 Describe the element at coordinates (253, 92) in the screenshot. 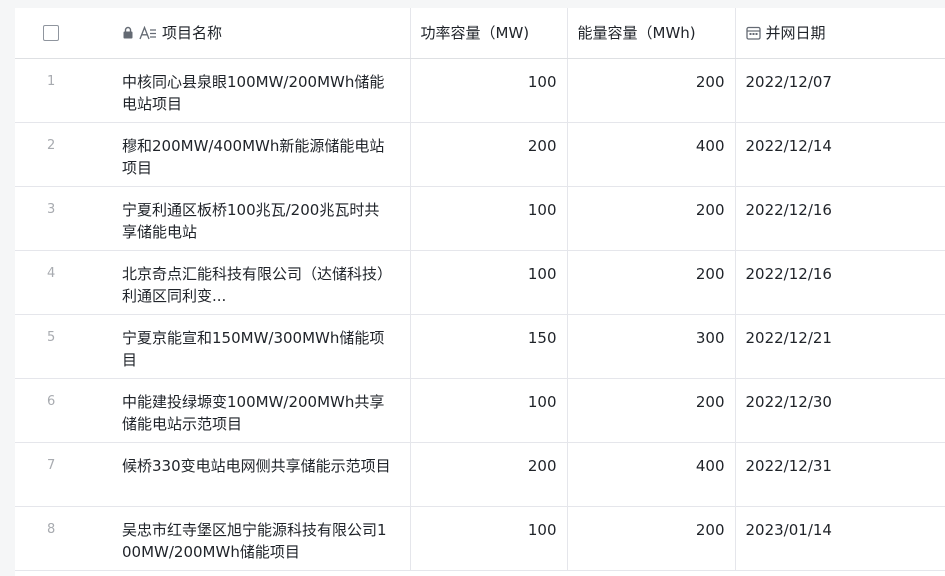

I see `project-name-text: 中核同心县泉眼100MW/200MWh储能电站项目` at that location.